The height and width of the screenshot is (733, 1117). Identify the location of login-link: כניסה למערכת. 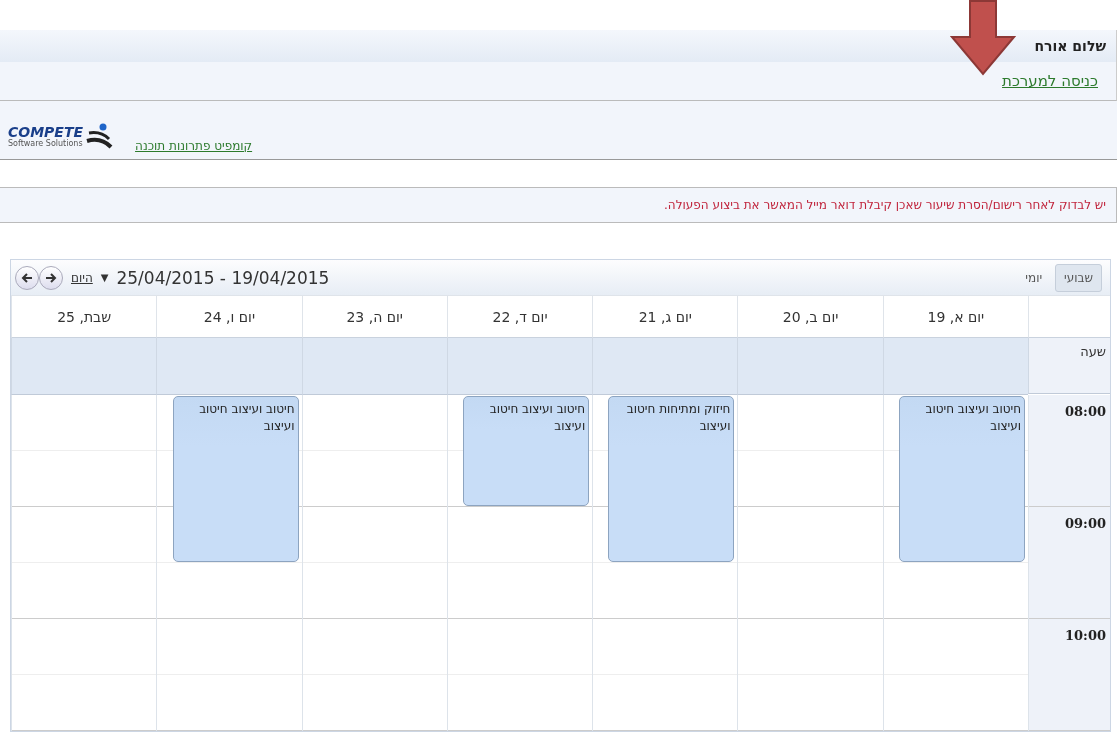
(1050, 81).